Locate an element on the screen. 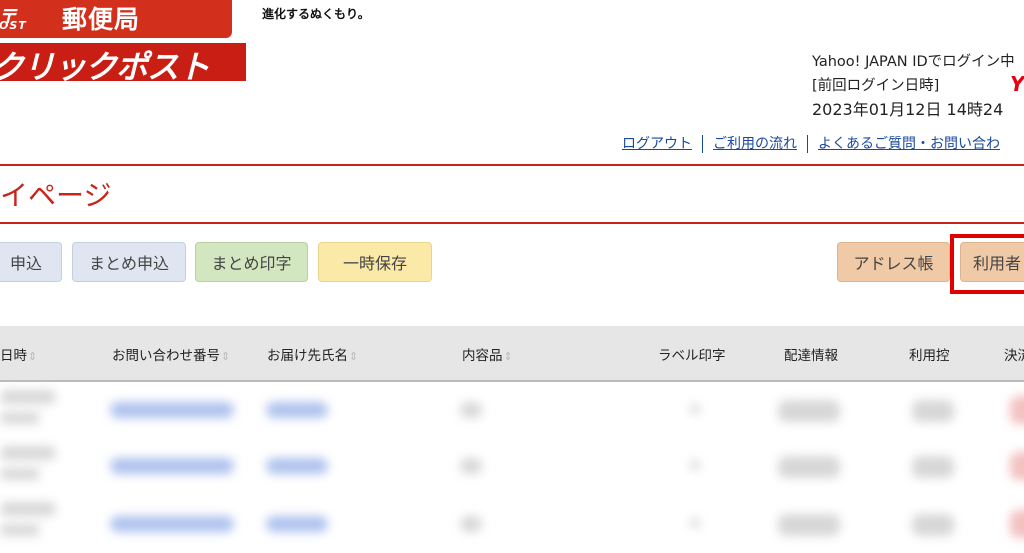 This screenshot has height=553, width=1024. column-header-tracking-number: お問い合わせ番号⇕ is located at coordinates (171, 354).